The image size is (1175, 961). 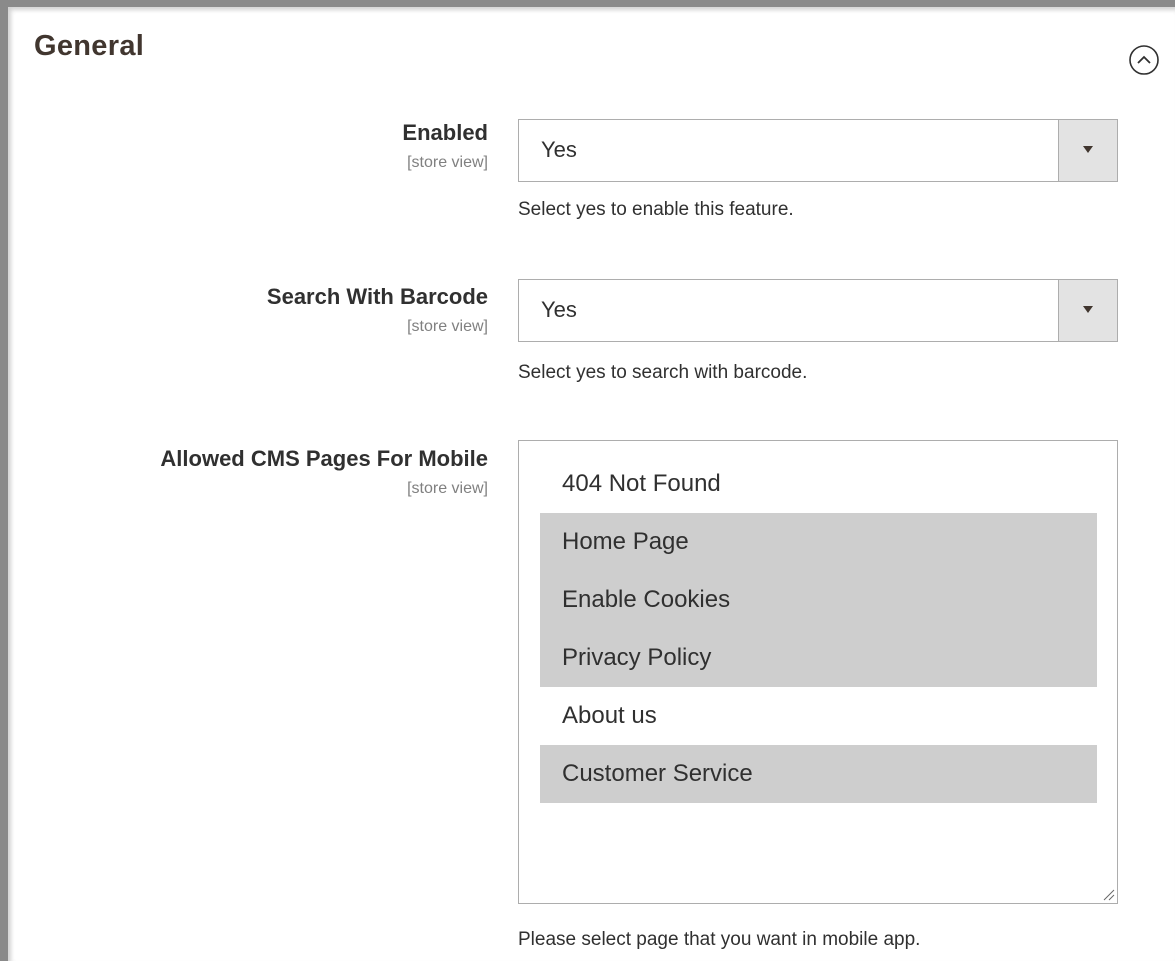 I want to click on enabled-select-value: Yes, so click(x=559, y=149).